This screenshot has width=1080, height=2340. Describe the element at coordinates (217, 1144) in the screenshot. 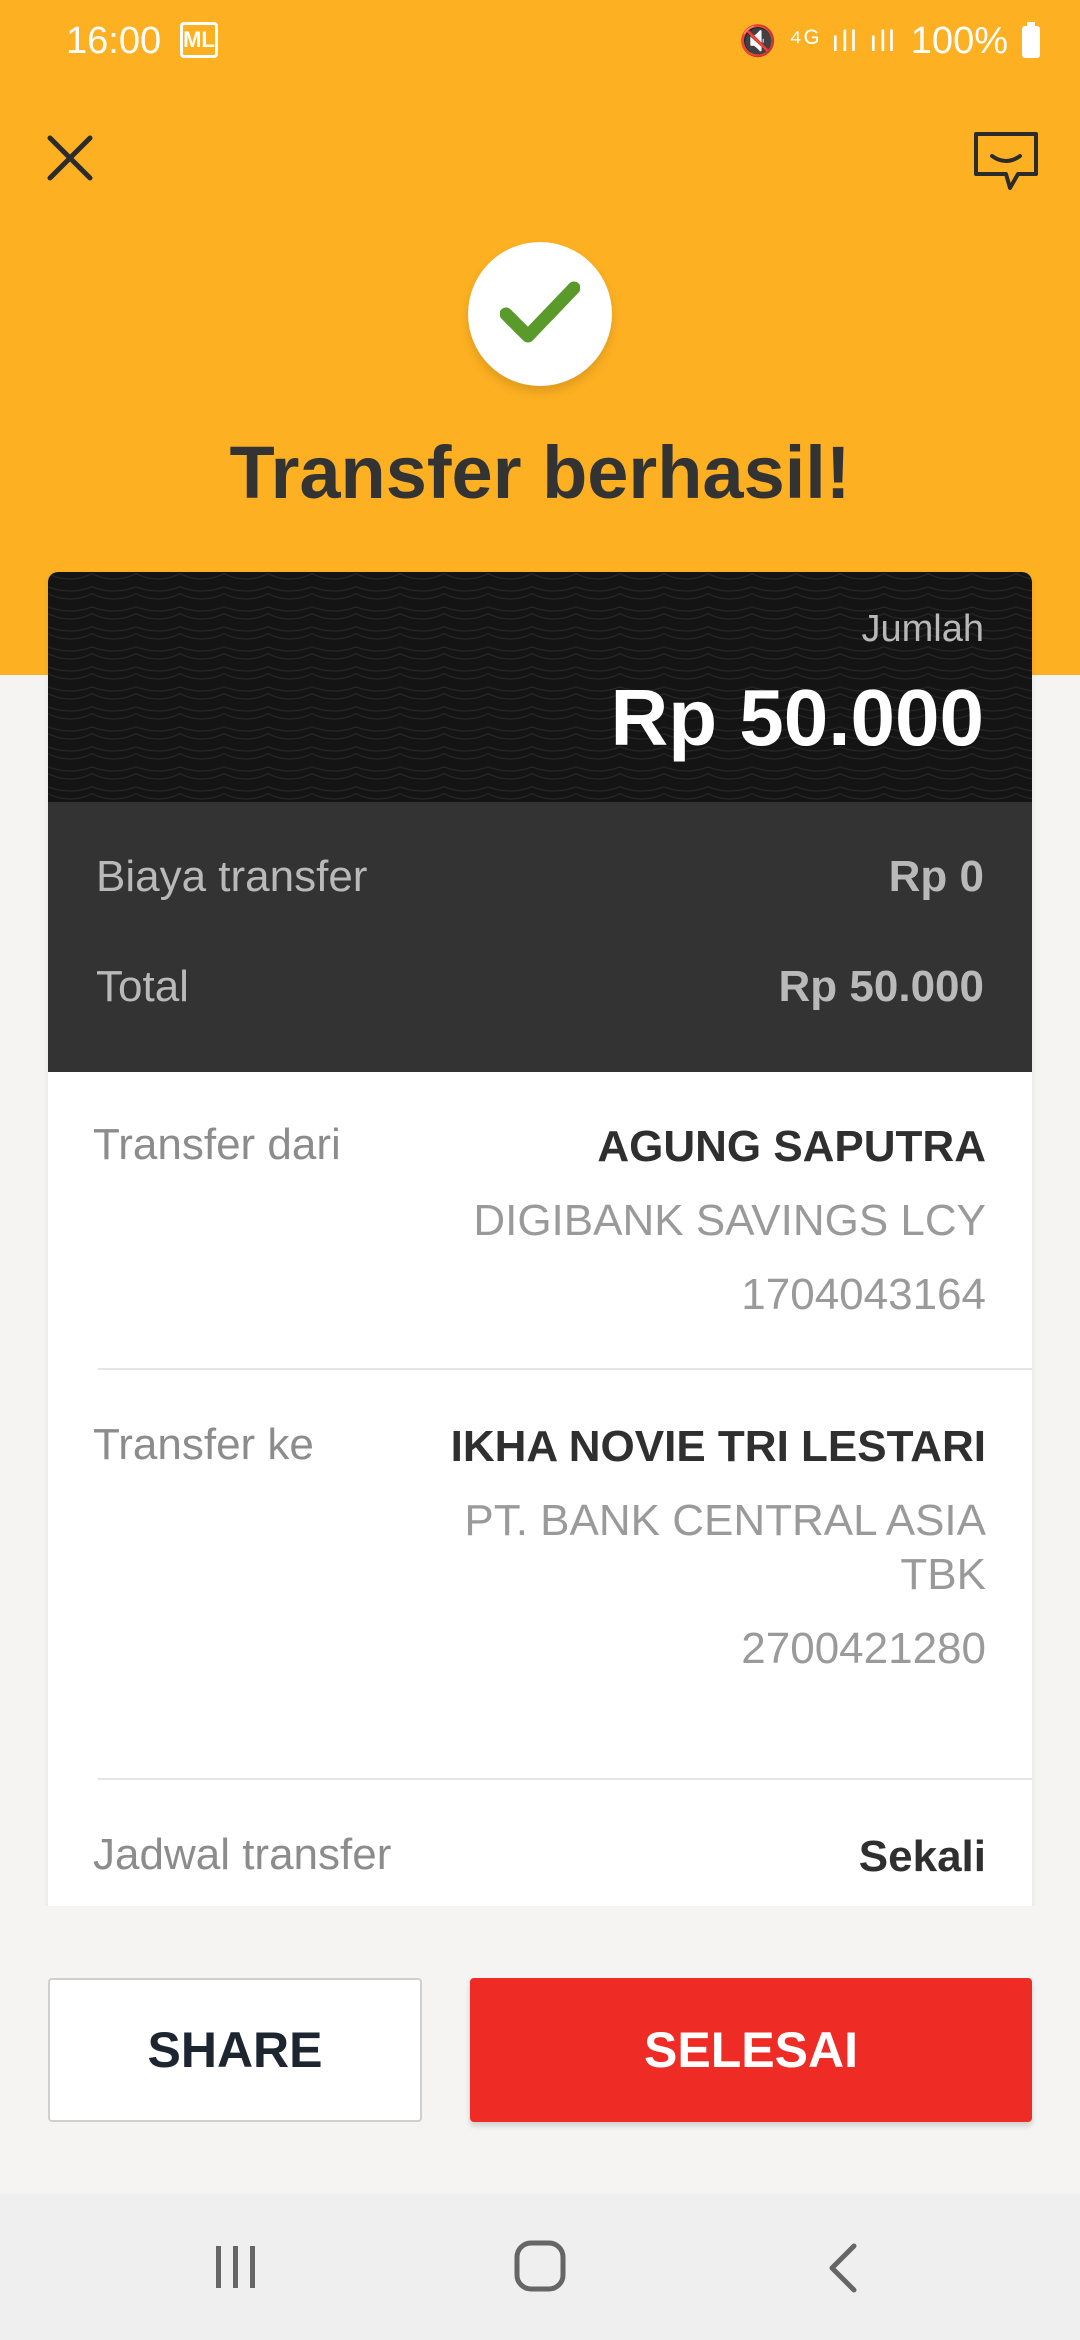

I see `transfer-from-label: Transfer dari` at that location.